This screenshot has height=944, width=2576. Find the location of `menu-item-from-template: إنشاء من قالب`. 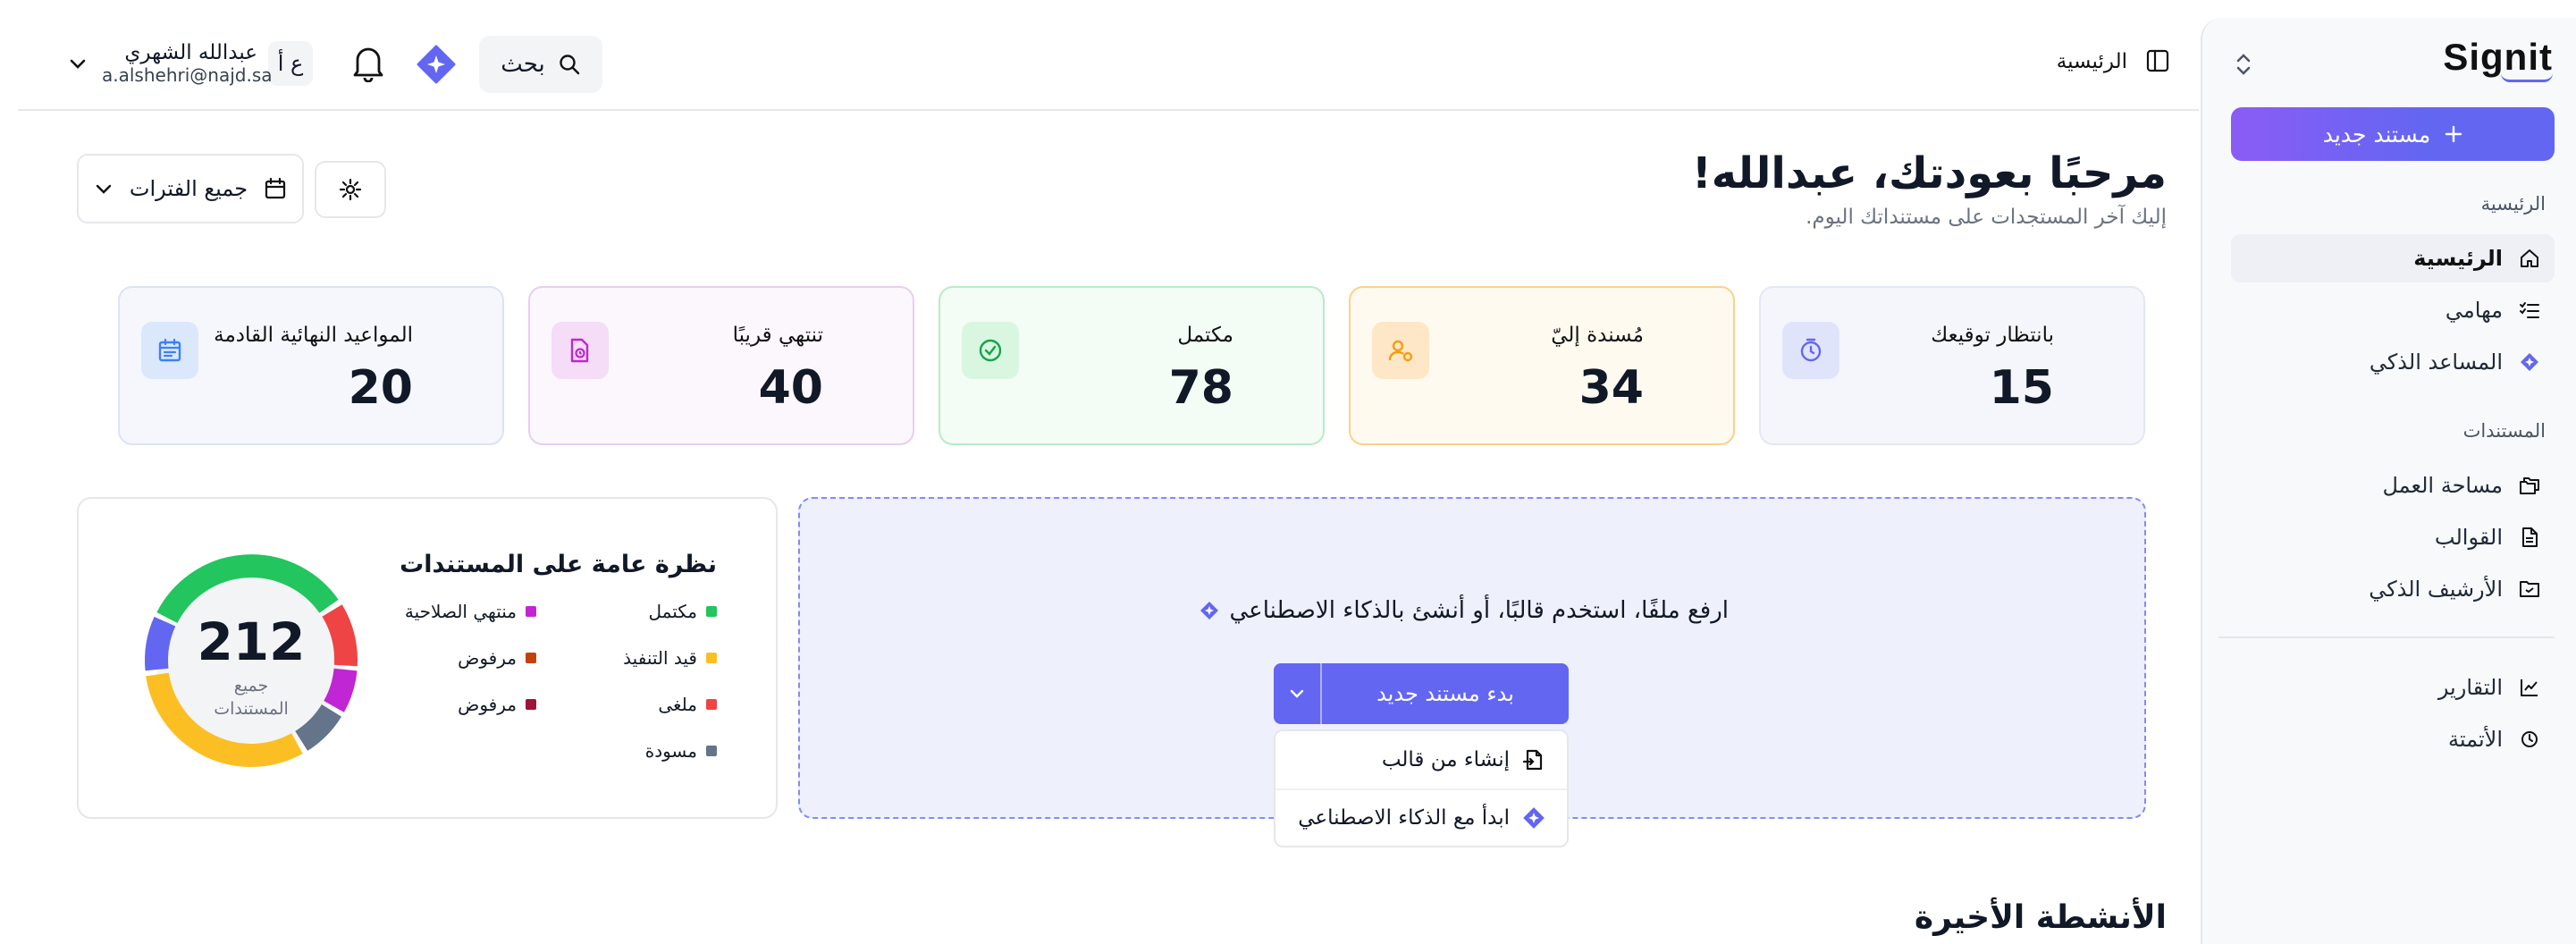

menu-item-from-template: إنشاء من قالب is located at coordinates (1421, 759).